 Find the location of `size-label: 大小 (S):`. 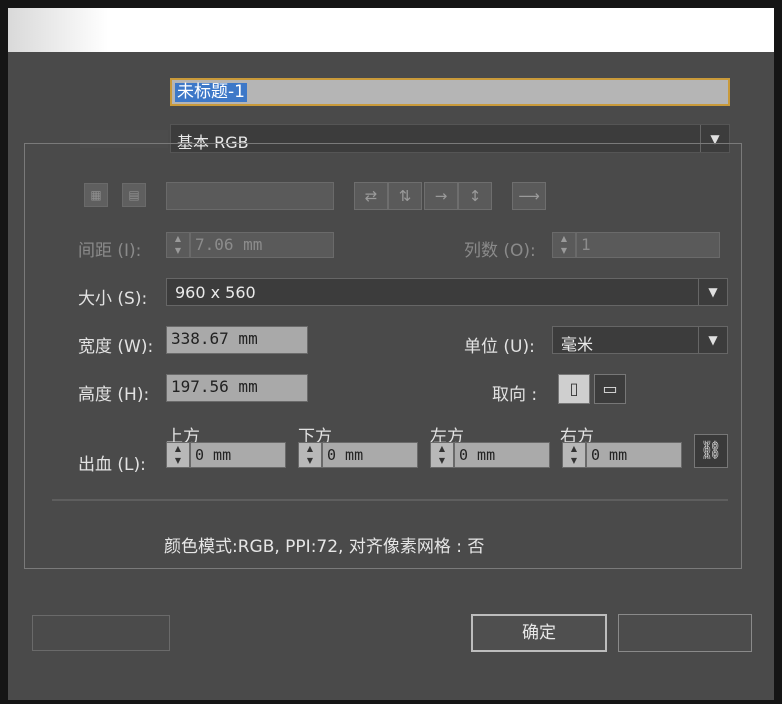

size-label: 大小 (S): is located at coordinates (113, 299).